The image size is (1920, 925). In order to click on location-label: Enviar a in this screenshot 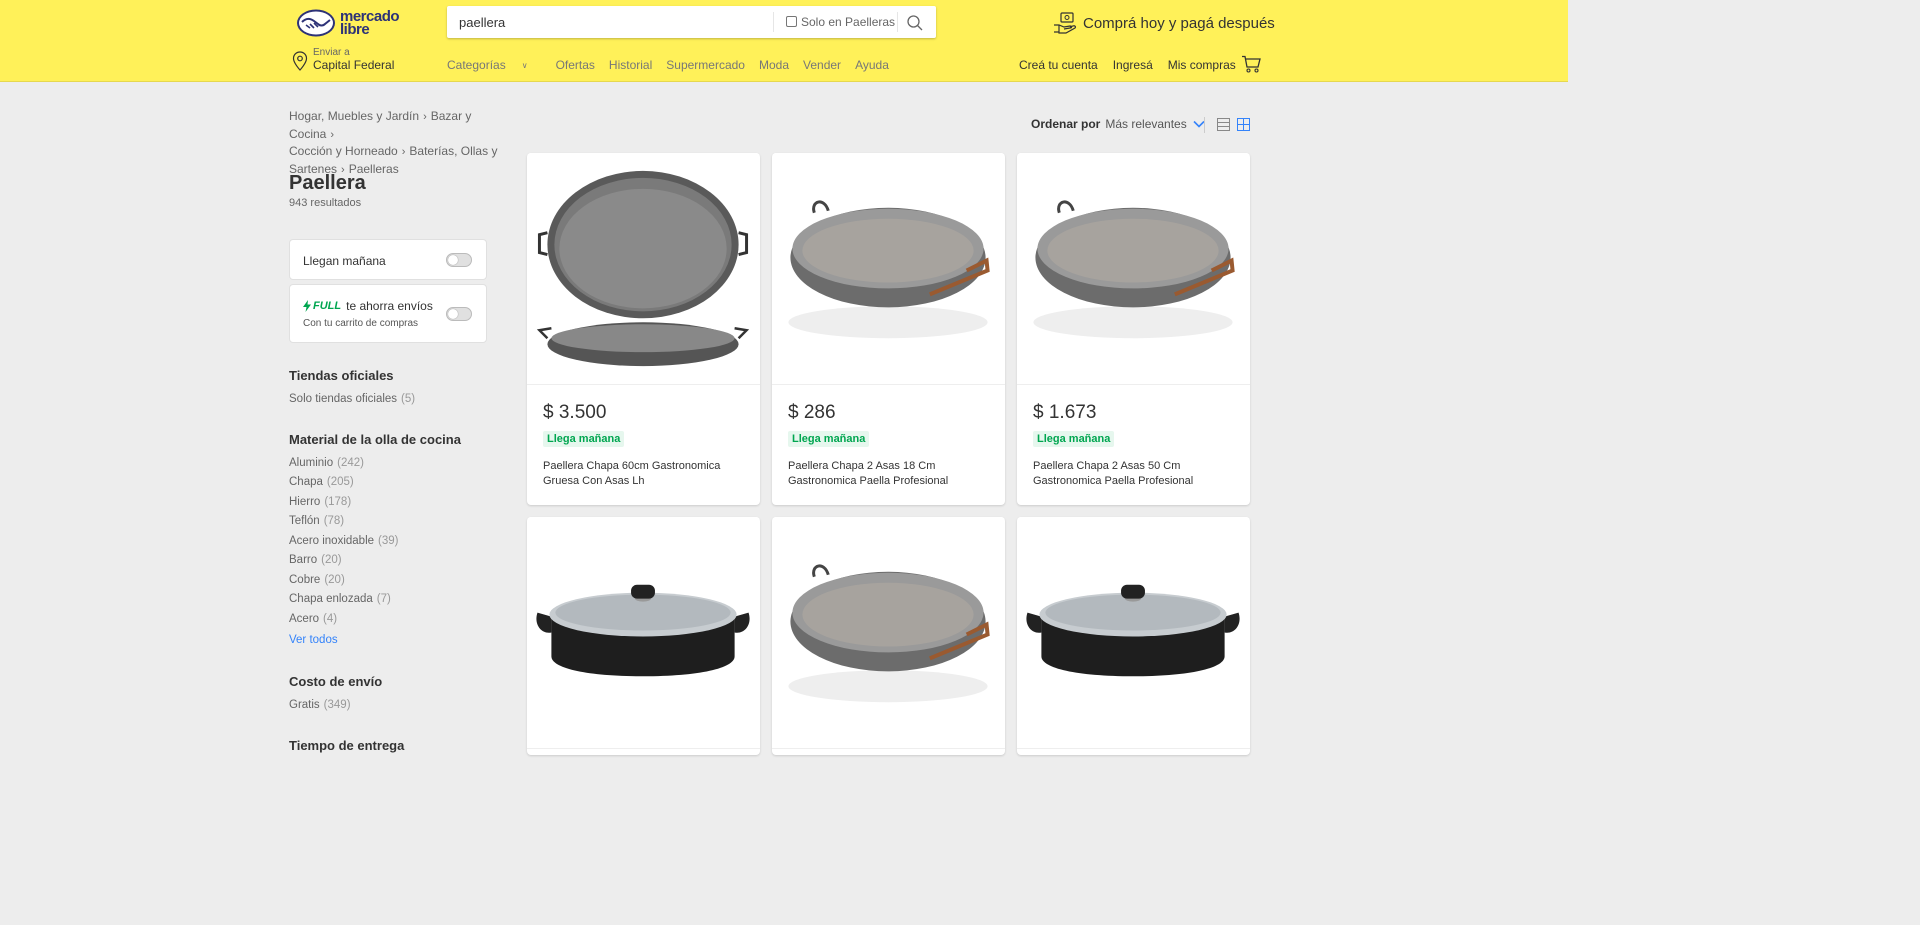, I will do `click(331, 52)`.